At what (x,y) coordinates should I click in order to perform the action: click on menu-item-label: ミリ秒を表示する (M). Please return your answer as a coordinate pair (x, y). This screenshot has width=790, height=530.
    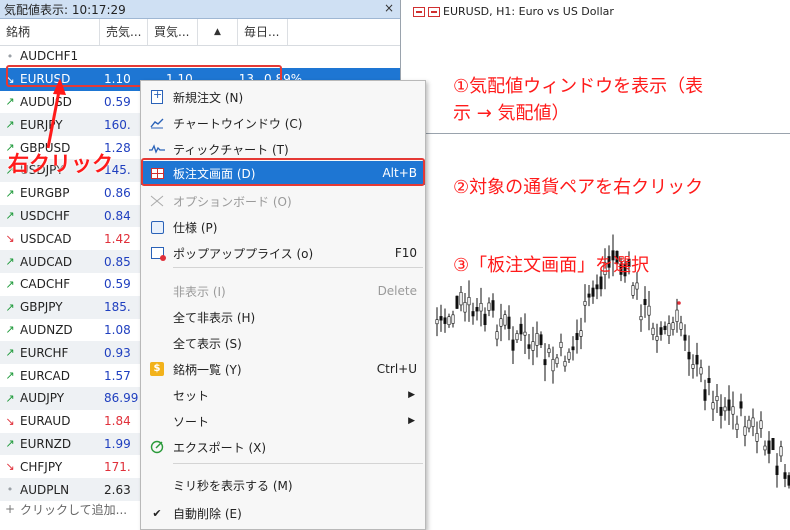
    Looking at the image, I should click on (233, 485).